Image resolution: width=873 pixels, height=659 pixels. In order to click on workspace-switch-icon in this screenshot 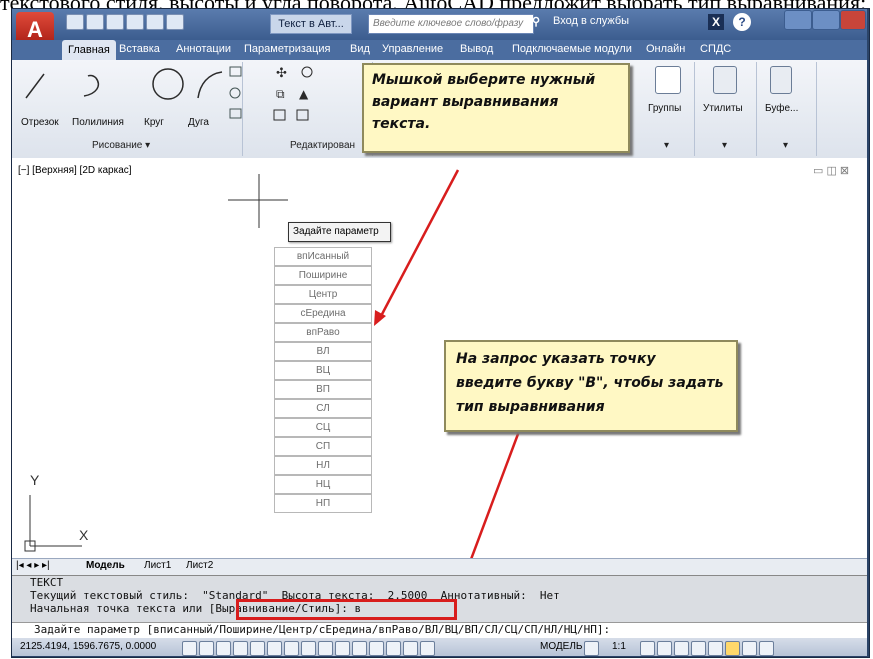, I will do `click(681, 648)`.